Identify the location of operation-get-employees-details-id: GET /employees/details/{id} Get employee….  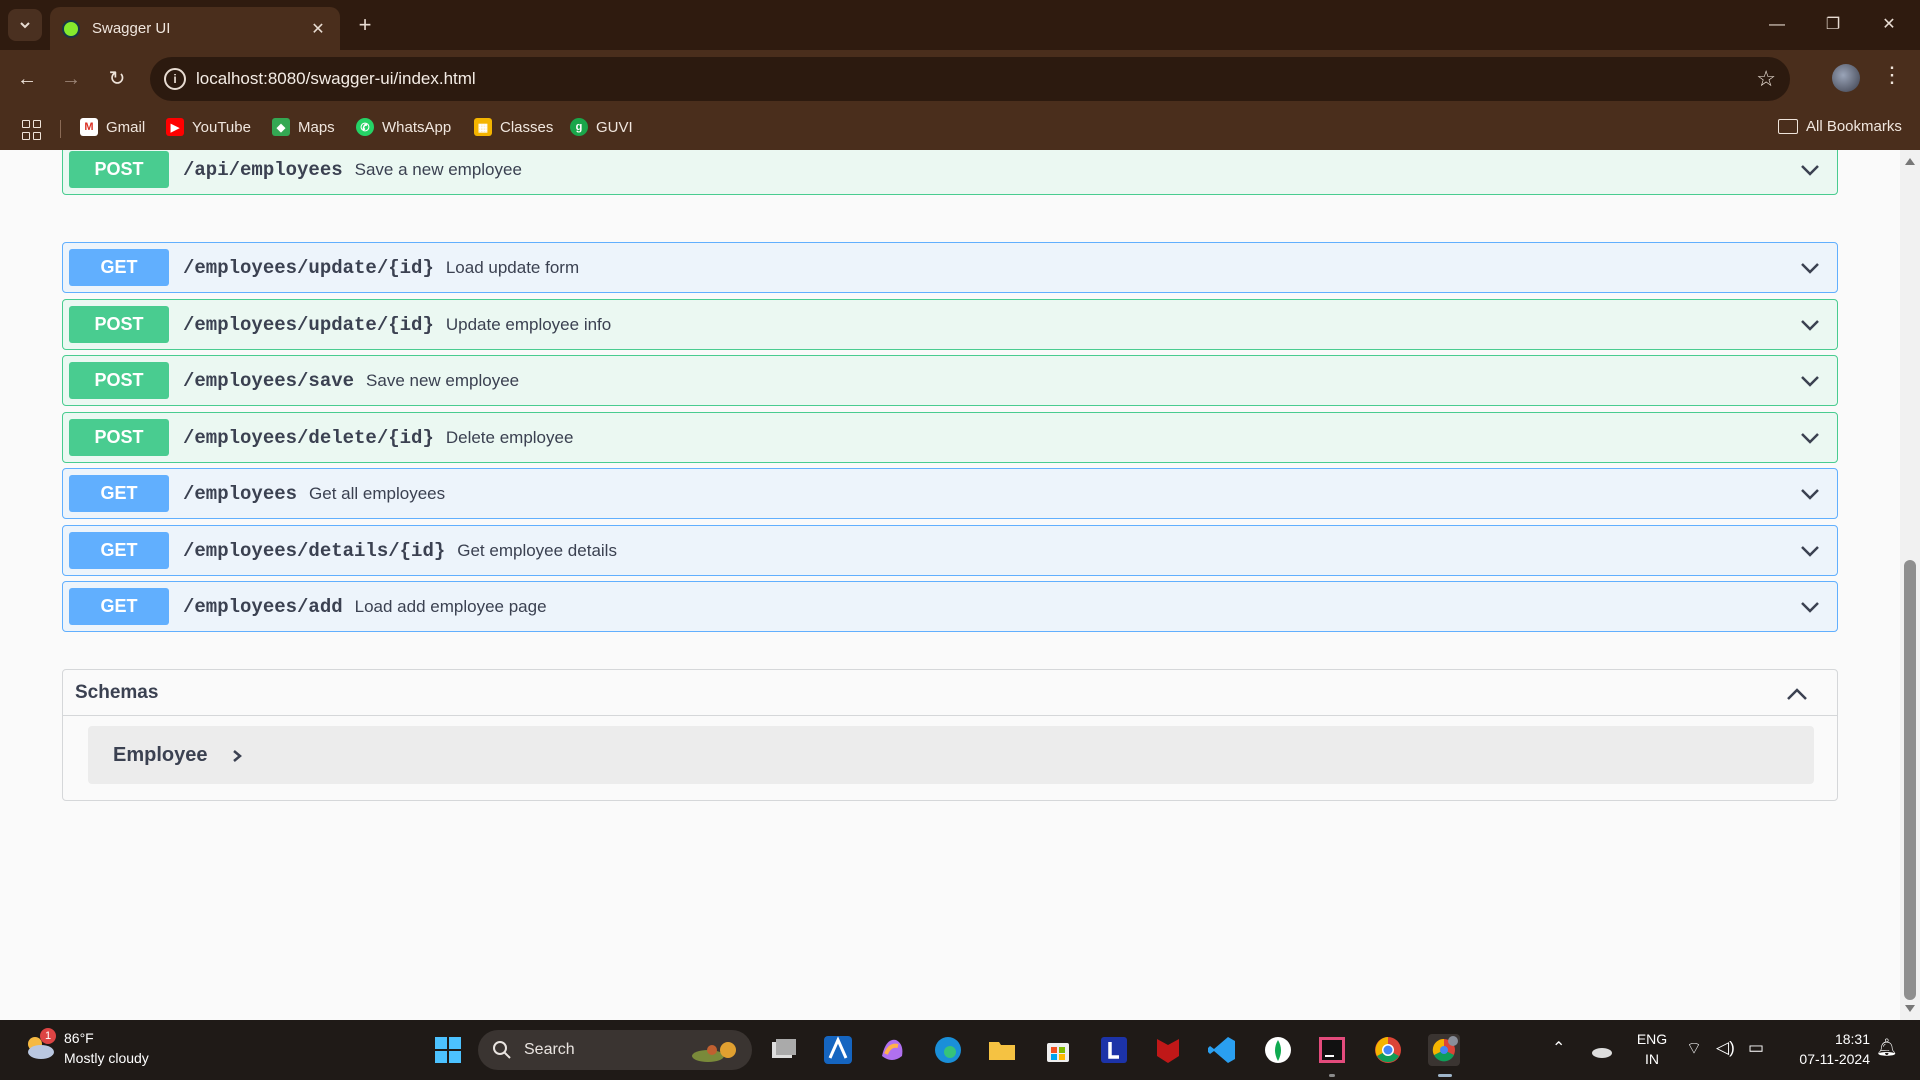
(950, 550).